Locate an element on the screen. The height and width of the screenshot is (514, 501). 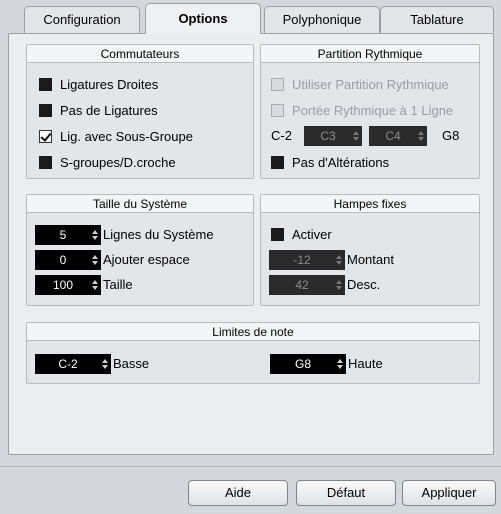
spin-label: Lignes du Système is located at coordinates (158, 234).